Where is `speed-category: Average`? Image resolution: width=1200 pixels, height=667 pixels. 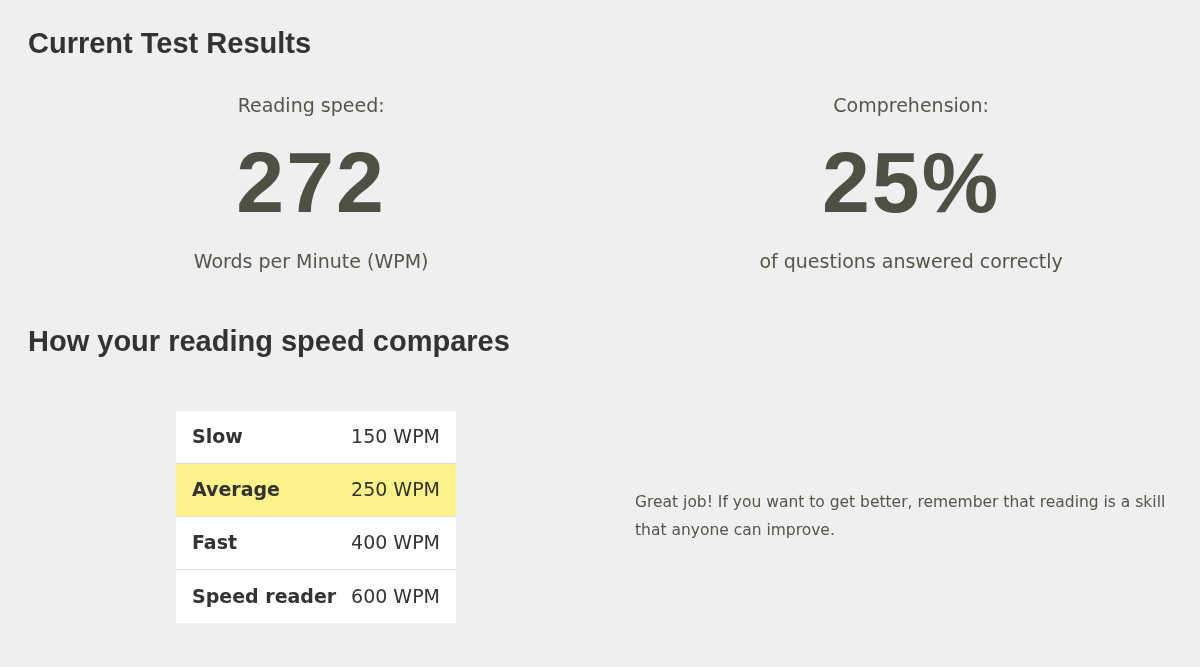 speed-category: Average is located at coordinates (236, 490).